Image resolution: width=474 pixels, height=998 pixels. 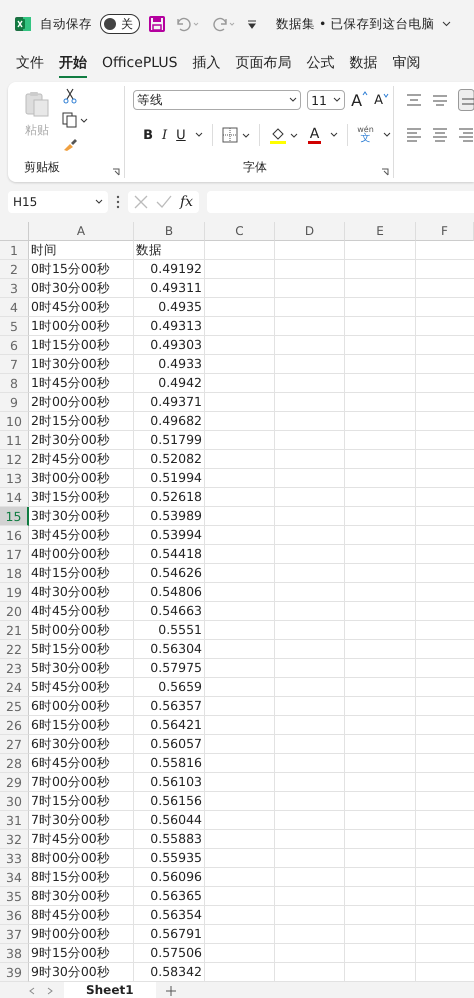 What do you see at coordinates (14, 307) in the screenshot?
I see `row-header: 4` at bounding box center [14, 307].